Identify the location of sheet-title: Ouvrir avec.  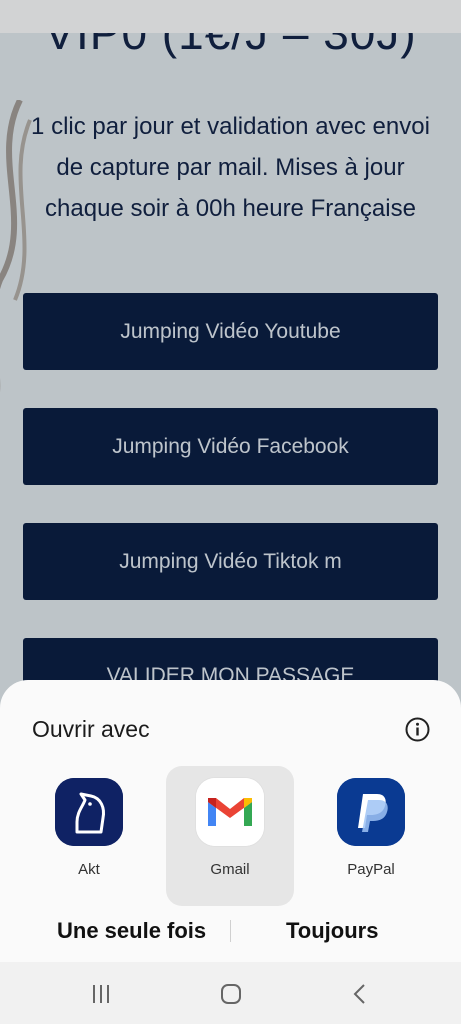
(91, 729).